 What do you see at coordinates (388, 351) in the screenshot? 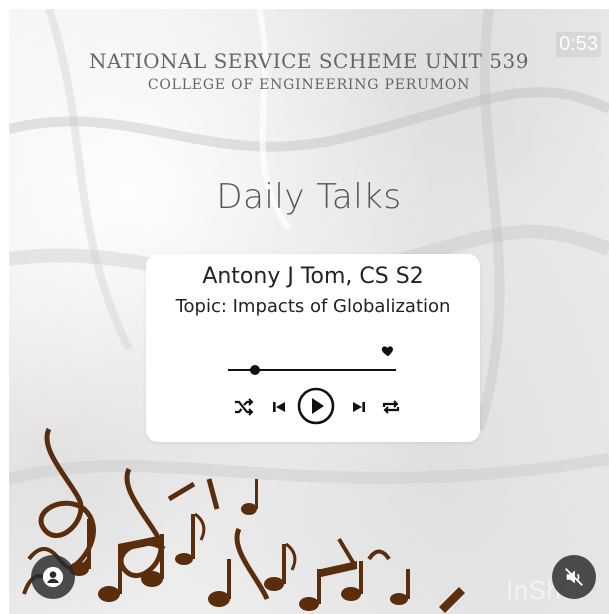
I see `heart-icon` at bounding box center [388, 351].